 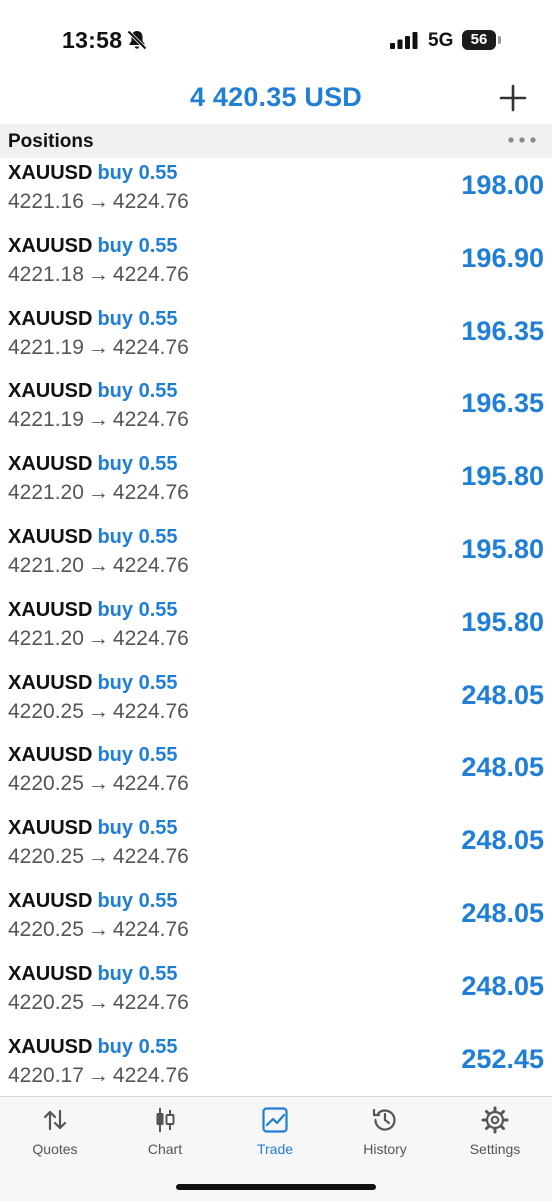 I want to click on tab-label: Trade, so click(x=275, y=1149).